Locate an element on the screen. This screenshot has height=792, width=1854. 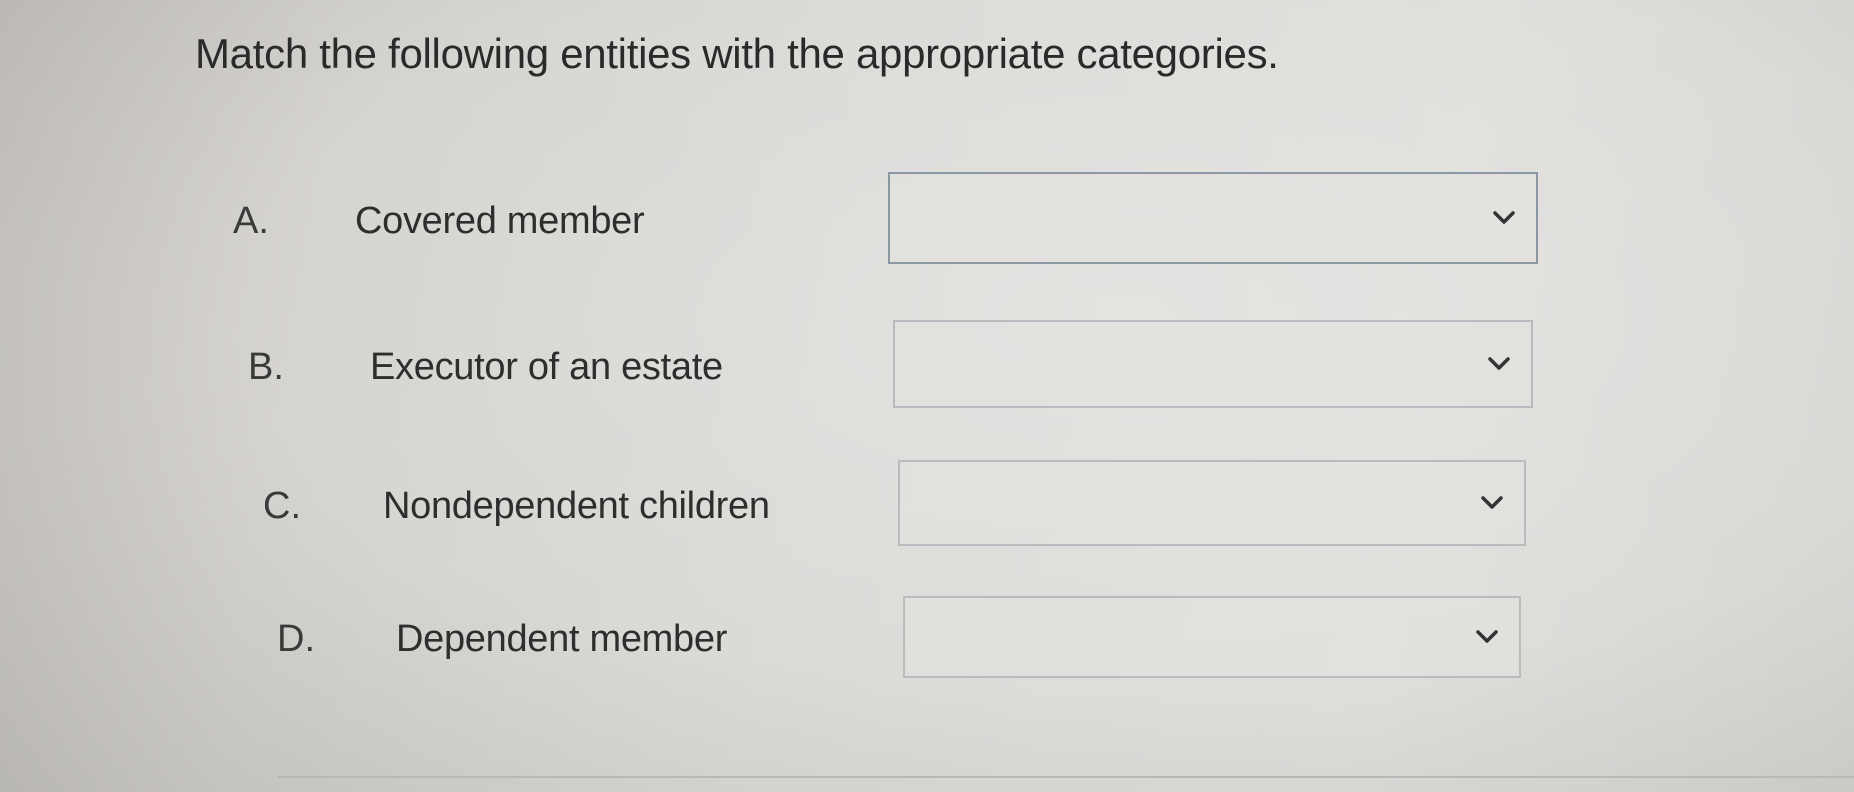
category-dropdown-a is located at coordinates (1213, 218).